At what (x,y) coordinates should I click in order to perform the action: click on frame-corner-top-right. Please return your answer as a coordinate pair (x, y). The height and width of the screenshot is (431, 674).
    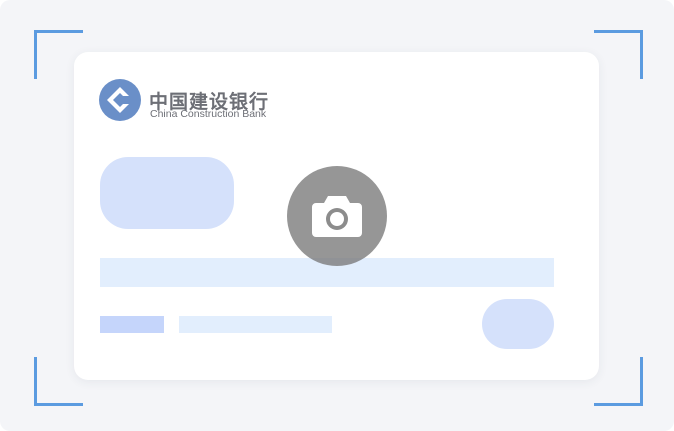
    Looking at the image, I should click on (618, 54).